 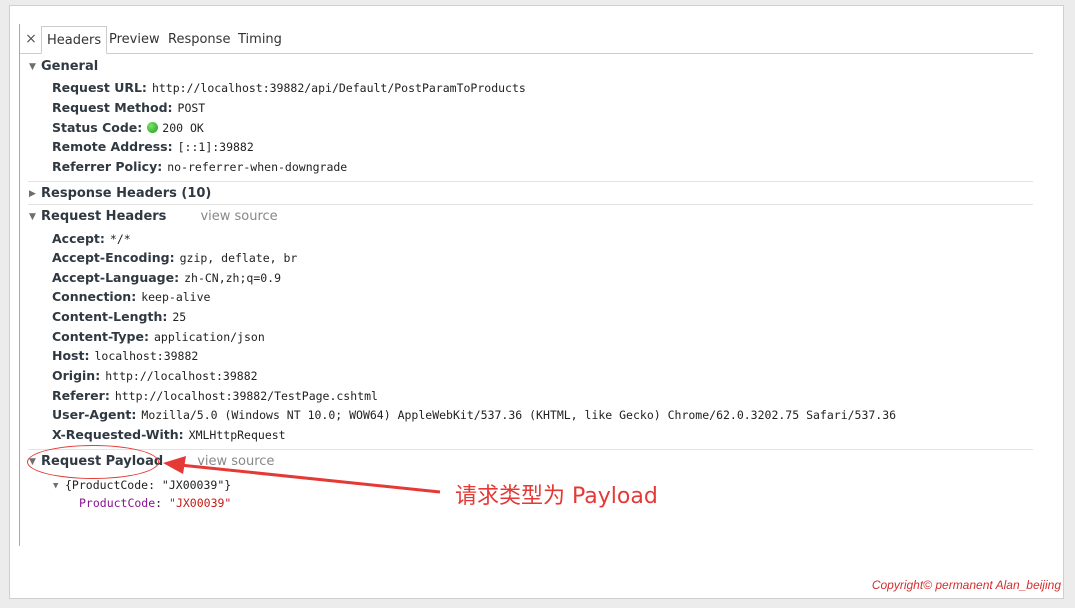 I want to click on annotation-arrow, so click(x=302, y=475).